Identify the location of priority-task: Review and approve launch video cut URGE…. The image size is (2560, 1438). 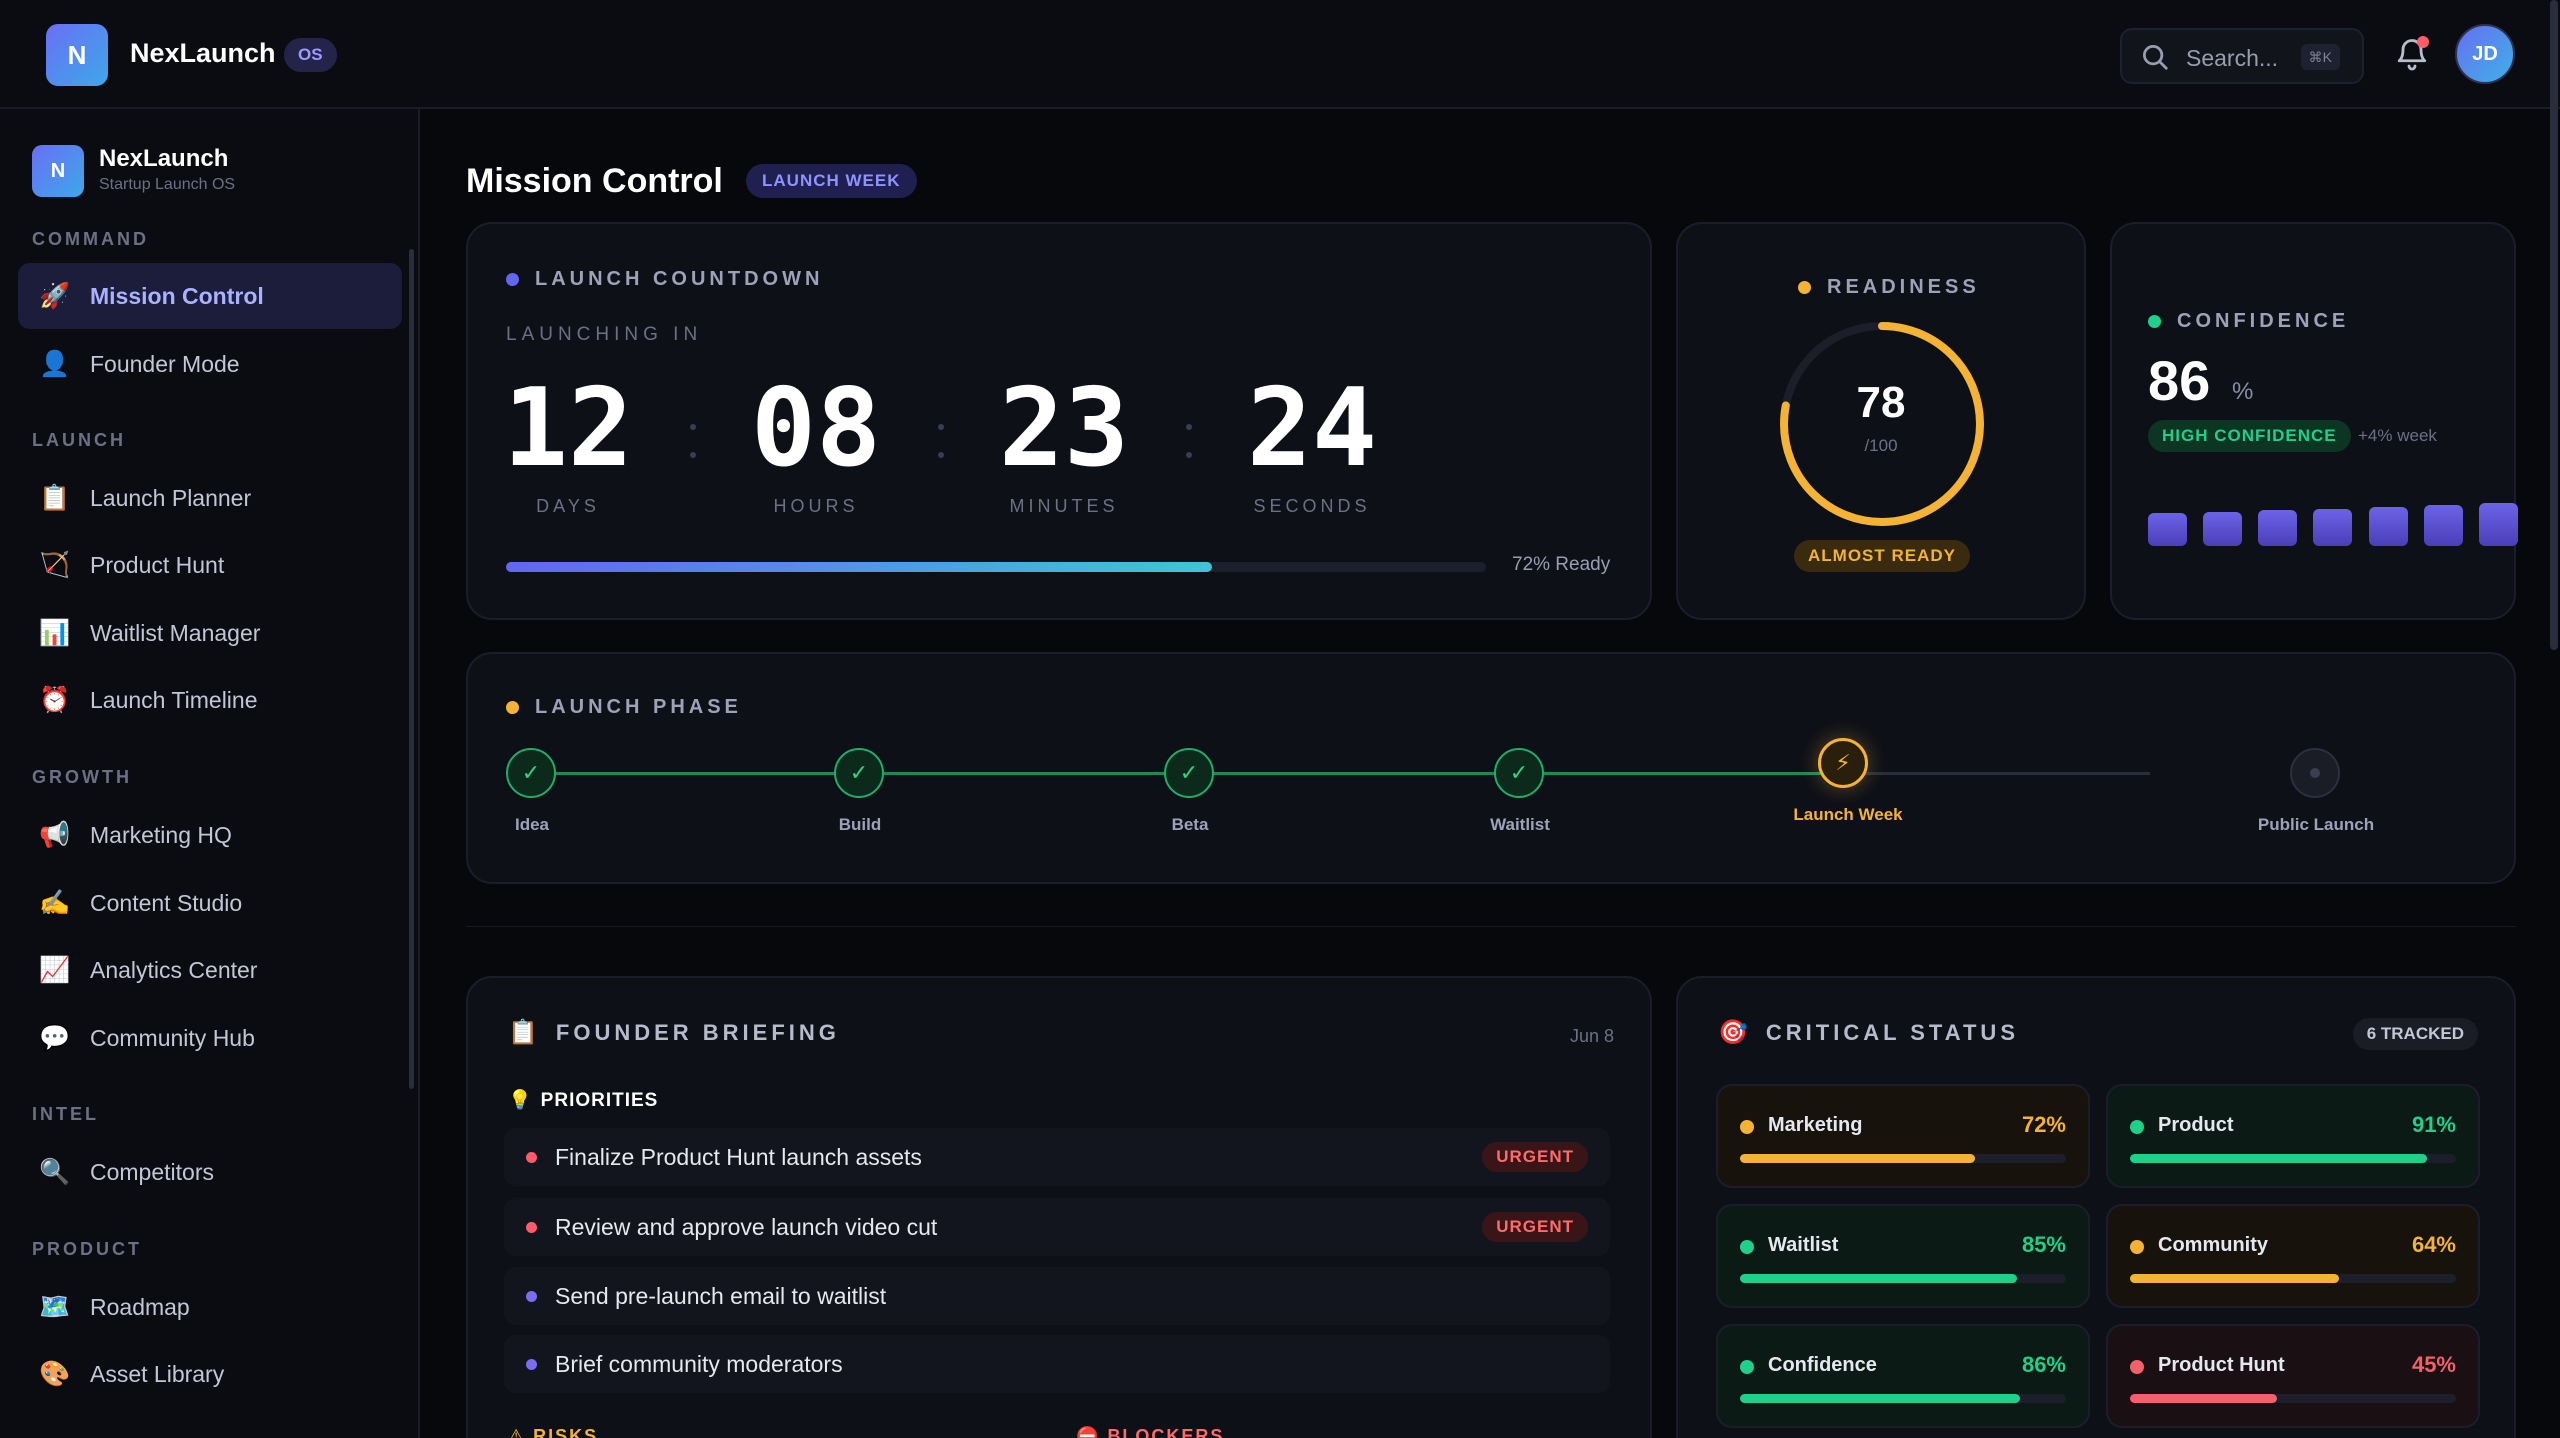
(1057, 1227).